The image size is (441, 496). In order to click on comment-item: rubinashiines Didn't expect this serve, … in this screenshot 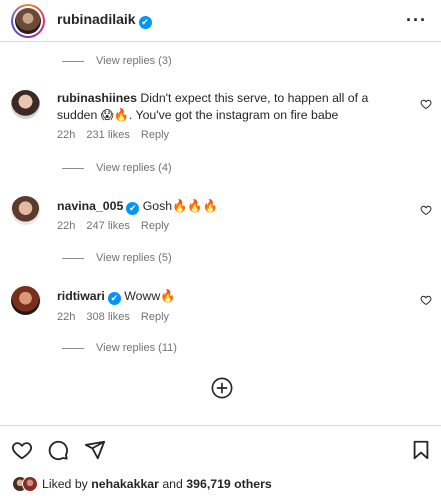, I will do `click(220, 116)`.